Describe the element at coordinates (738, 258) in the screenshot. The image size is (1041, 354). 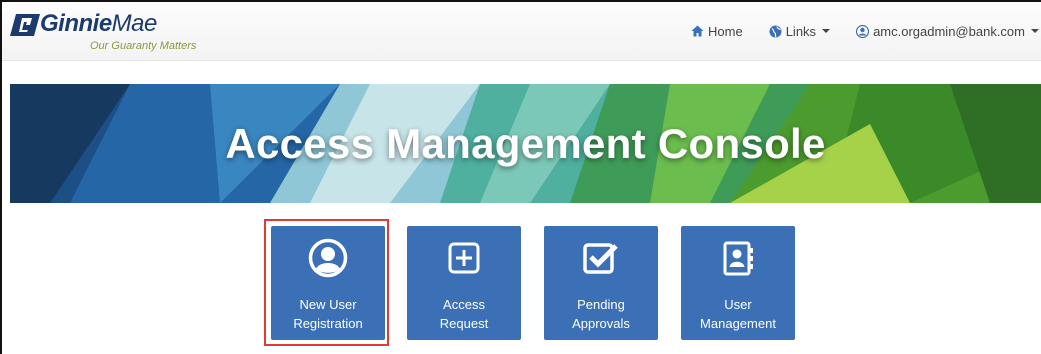
I see `address-book-icon` at that location.